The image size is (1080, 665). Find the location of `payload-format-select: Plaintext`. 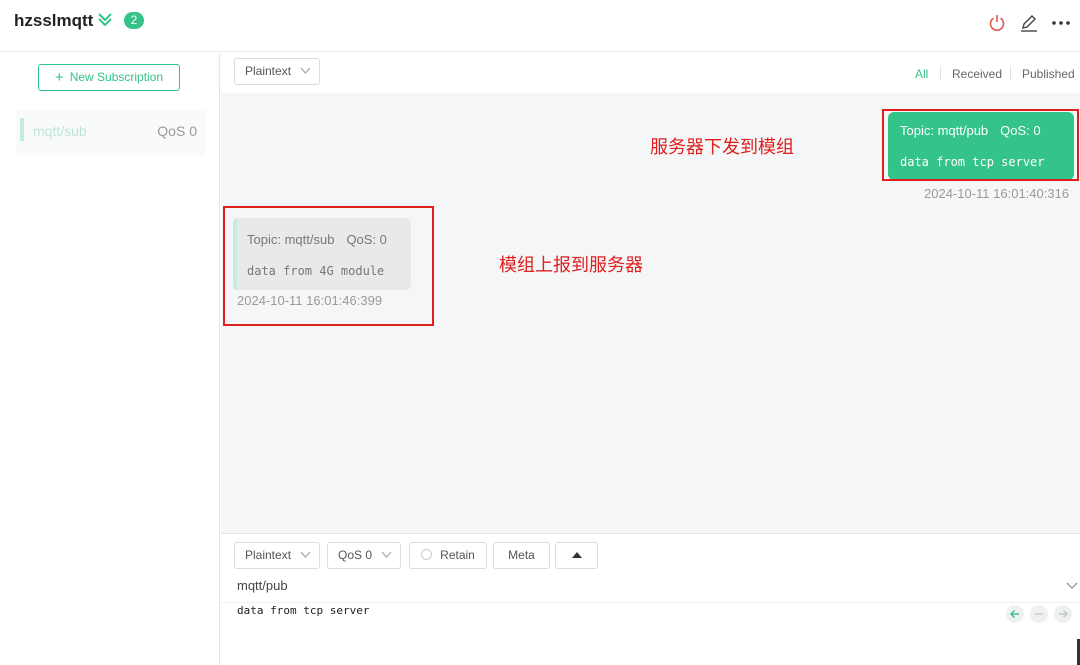

payload-format-select: Plaintext is located at coordinates (277, 71).